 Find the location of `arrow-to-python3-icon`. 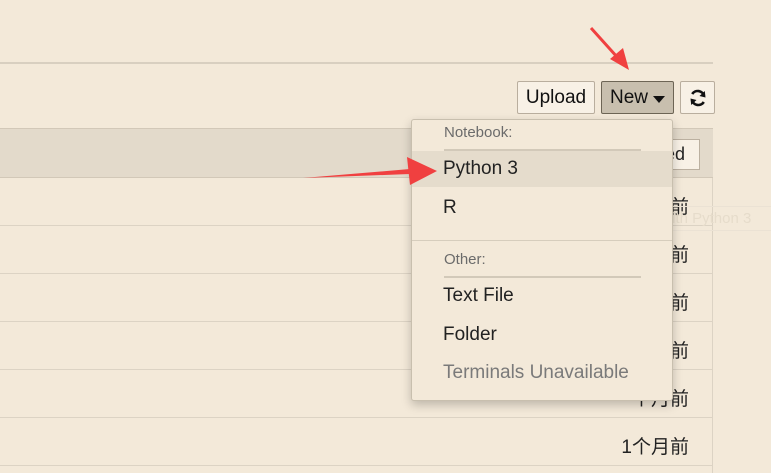

arrow-to-python3-icon is located at coordinates (370, 171).